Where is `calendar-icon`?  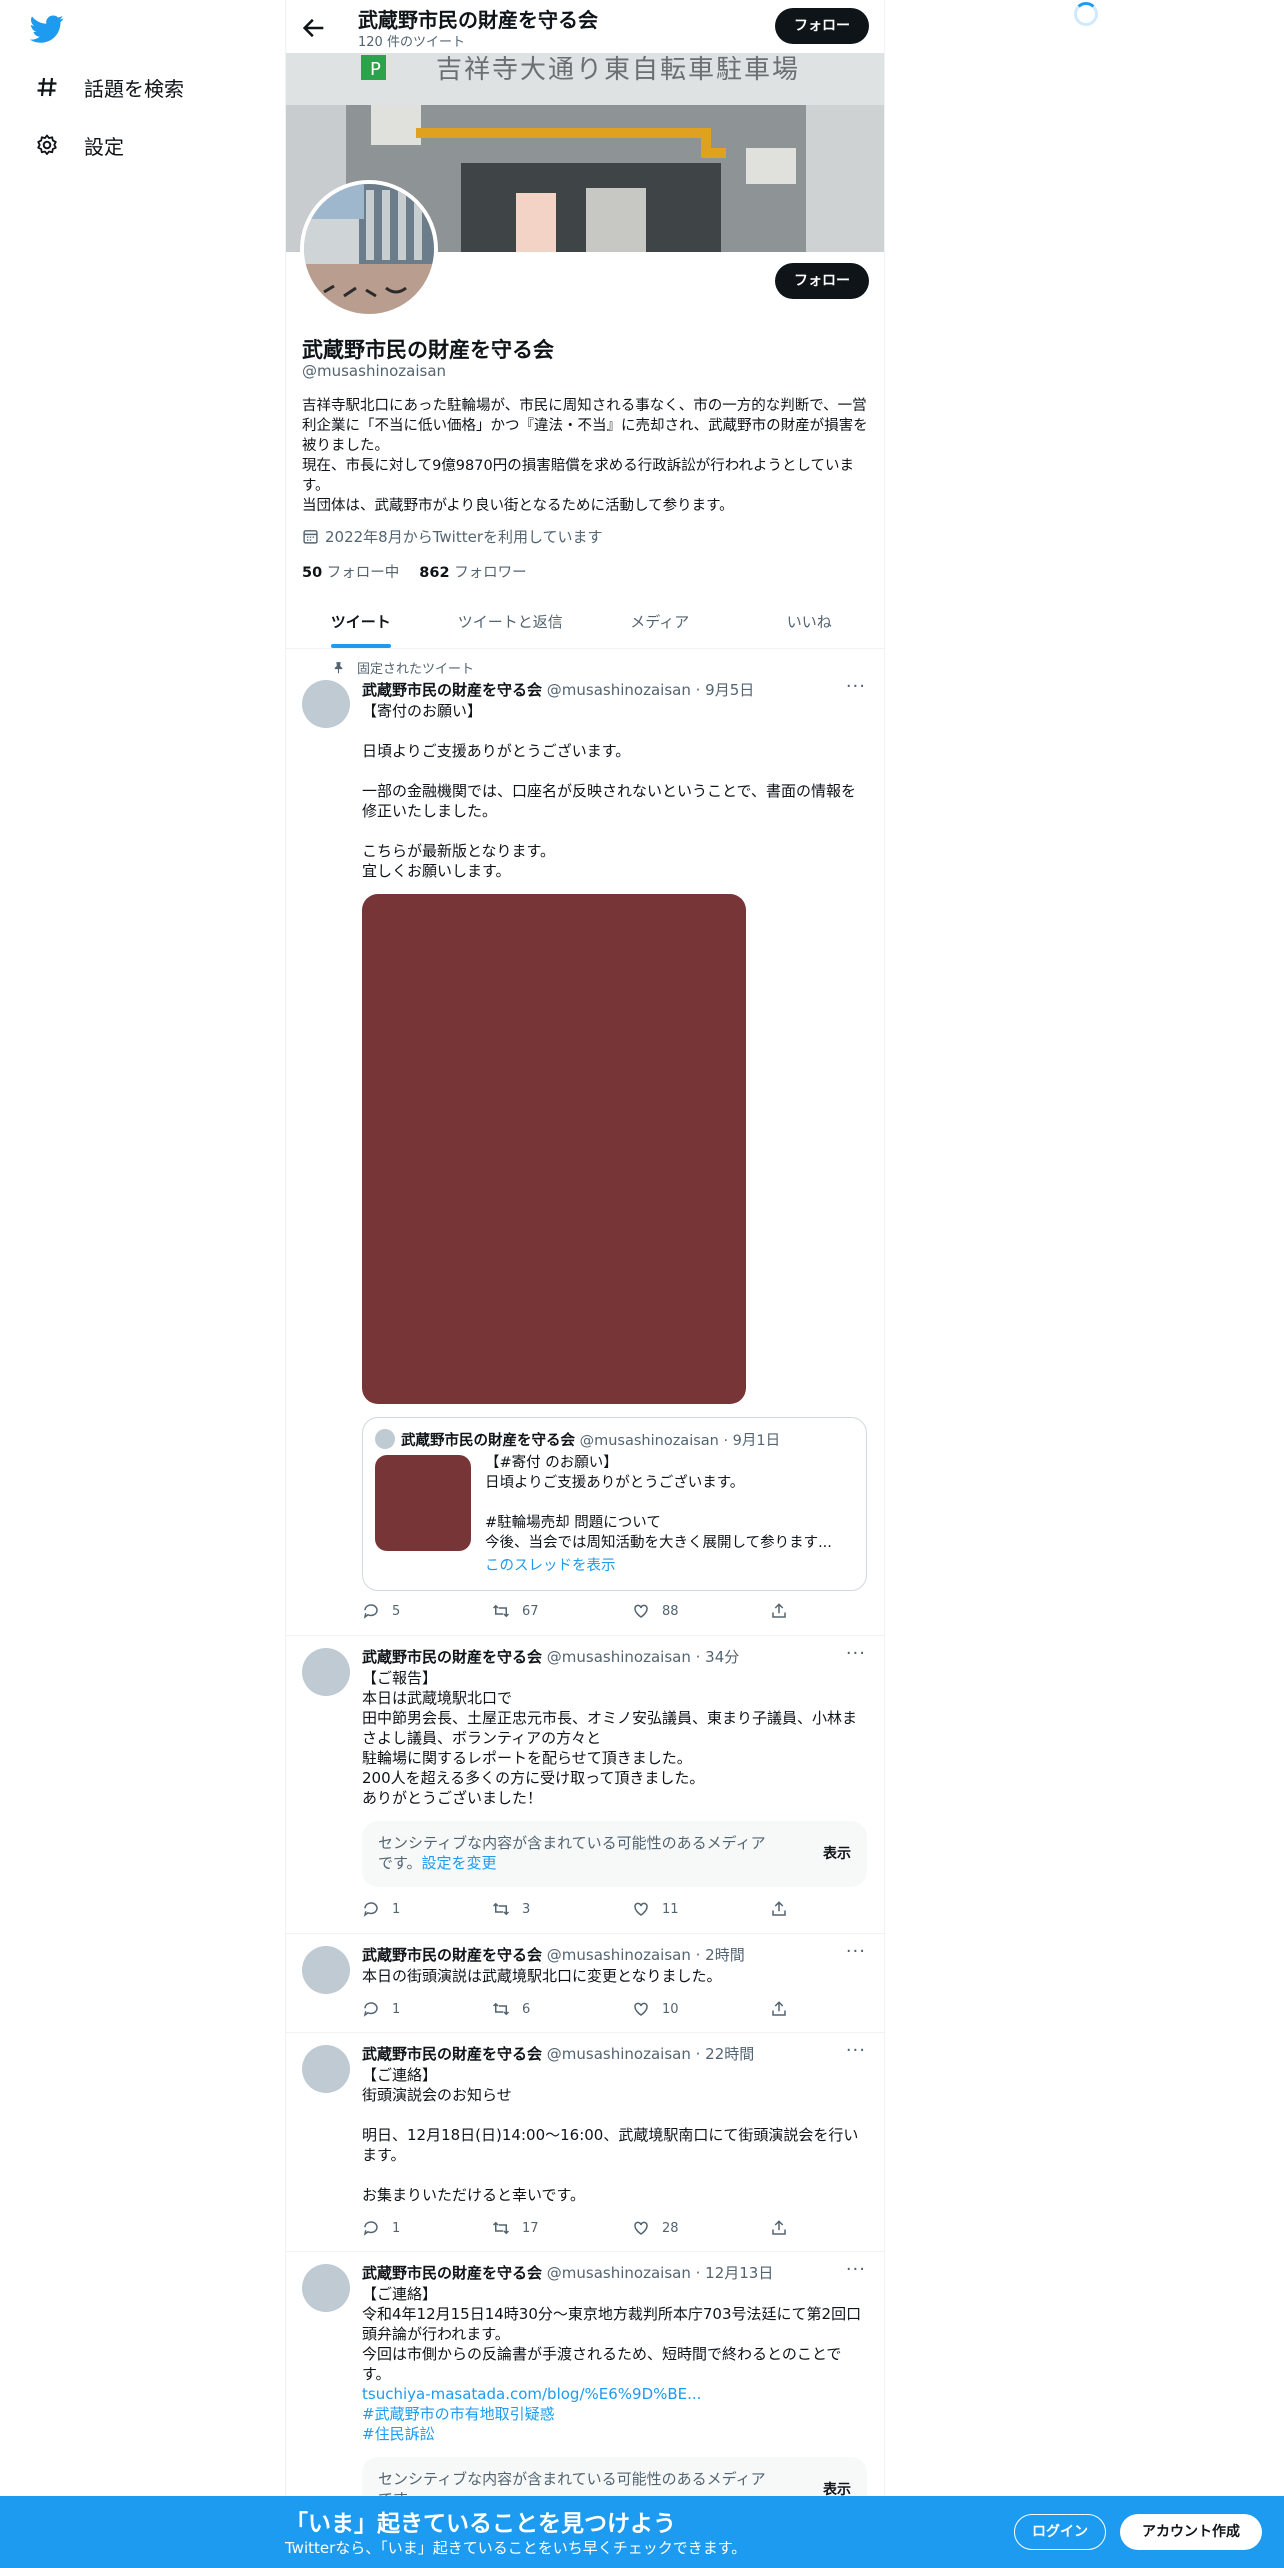
calendar-icon is located at coordinates (310, 537).